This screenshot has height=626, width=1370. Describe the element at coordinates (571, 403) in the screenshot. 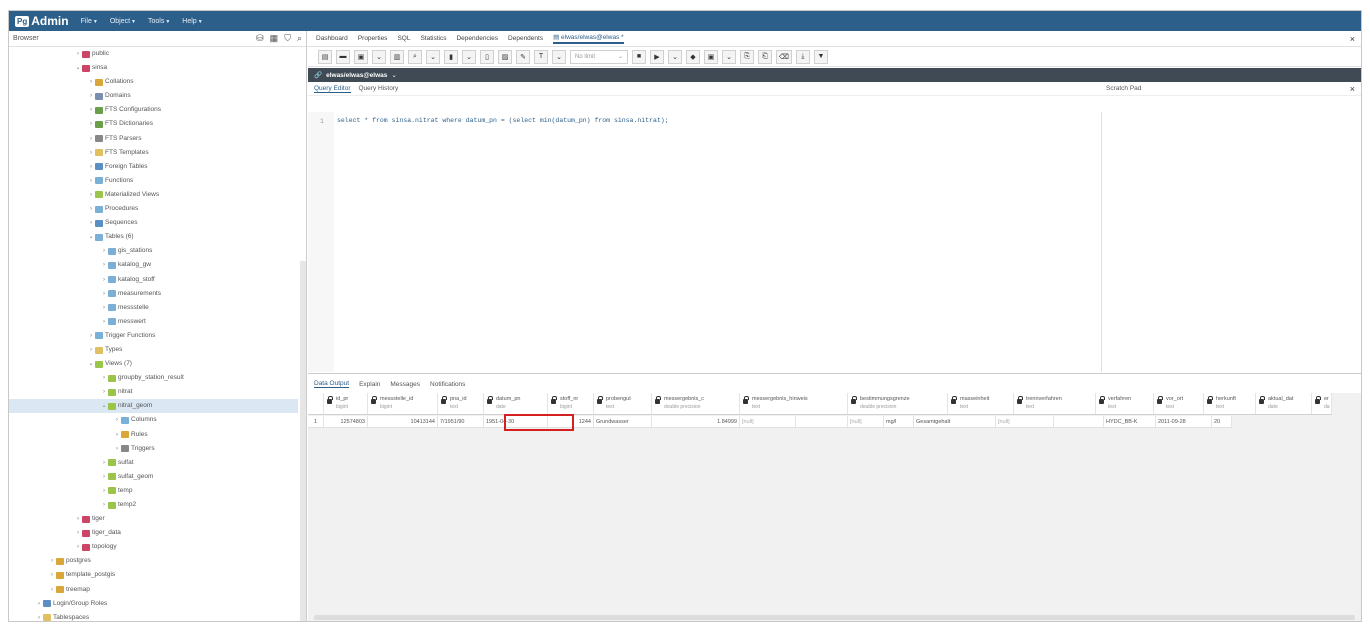

I see `column-header: stoff_nr bigint` at that location.